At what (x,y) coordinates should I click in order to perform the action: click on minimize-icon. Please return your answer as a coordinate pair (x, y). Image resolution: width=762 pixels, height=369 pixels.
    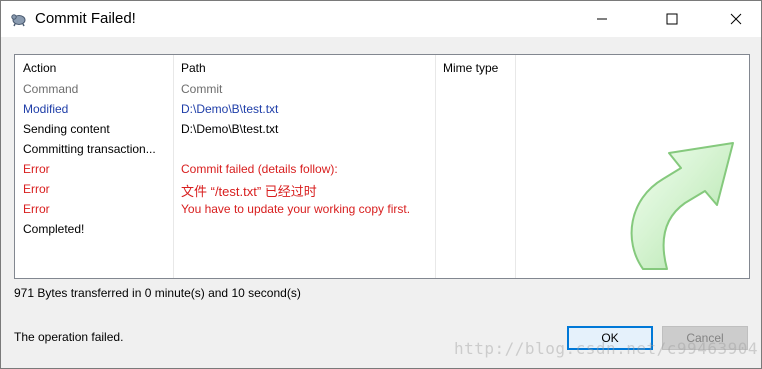
    Looking at the image, I should click on (602, 19).